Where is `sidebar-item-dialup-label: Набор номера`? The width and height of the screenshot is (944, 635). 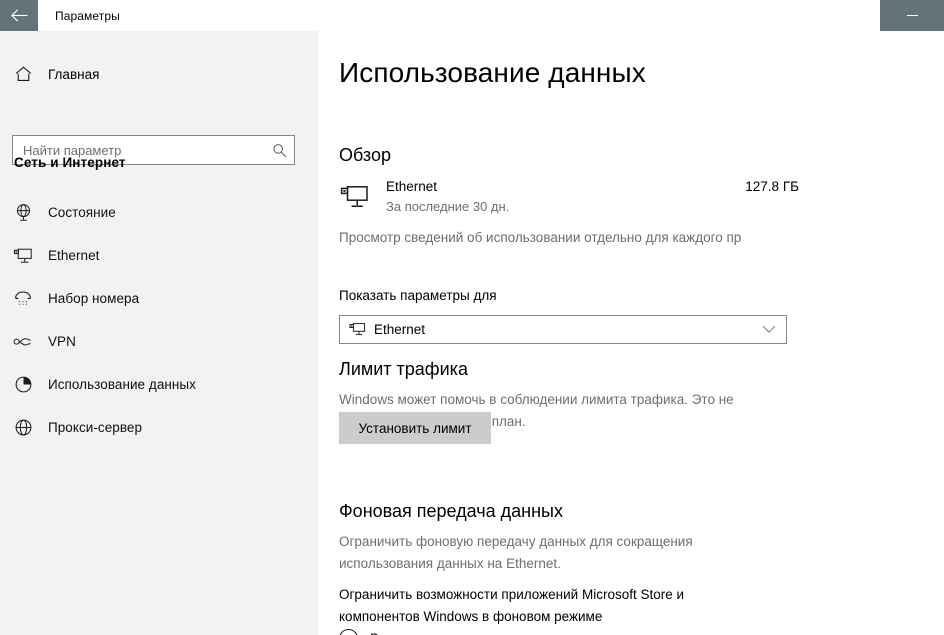
sidebar-item-dialup-label: Набор номера is located at coordinates (94, 298).